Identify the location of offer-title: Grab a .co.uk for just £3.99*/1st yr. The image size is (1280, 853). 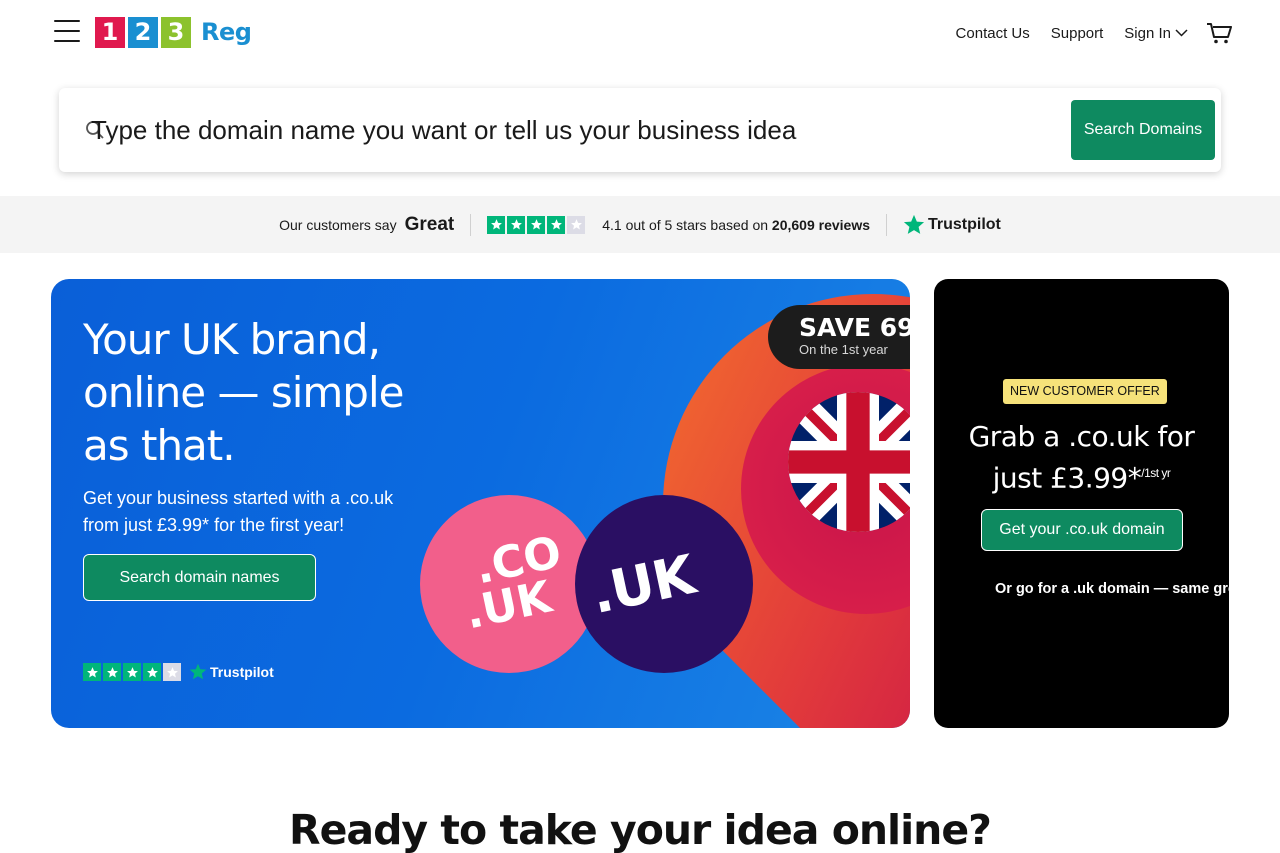
(1081, 457).